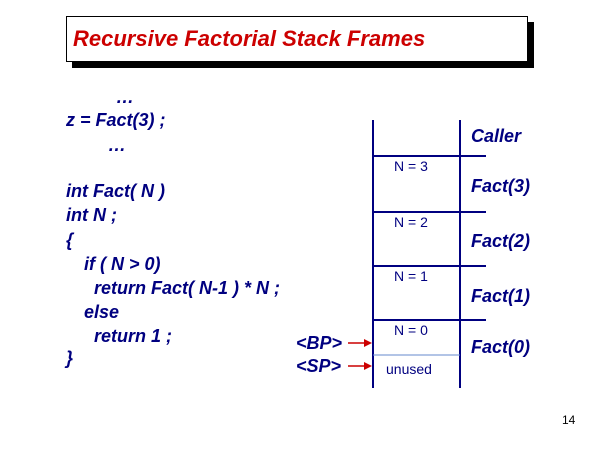 The height and width of the screenshot is (450, 600). I want to click on frame-label-fact3: Fact(3), so click(501, 186).